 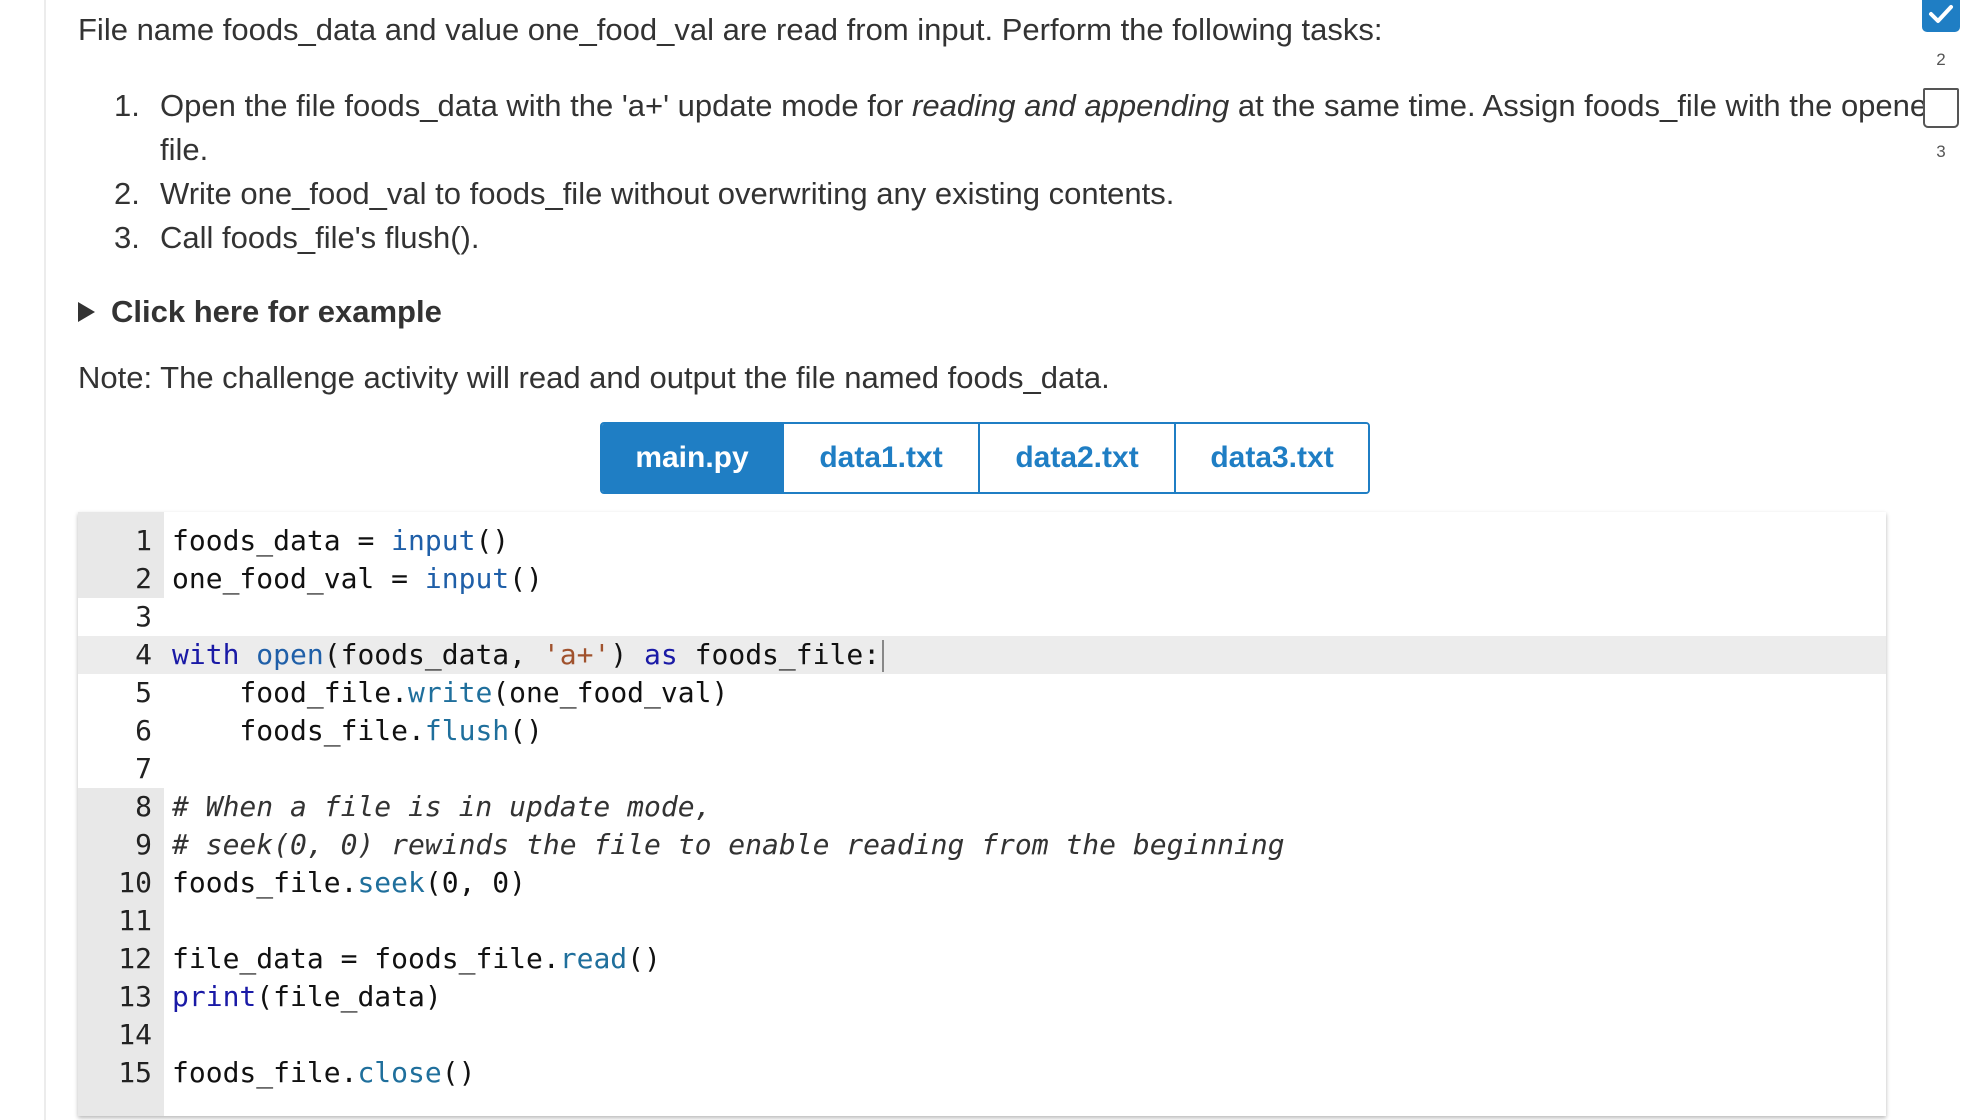 What do you see at coordinates (880, 458) in the screenshot?
I see `tab-data1-txt: data1.txt` at bounding box center [880, 458].